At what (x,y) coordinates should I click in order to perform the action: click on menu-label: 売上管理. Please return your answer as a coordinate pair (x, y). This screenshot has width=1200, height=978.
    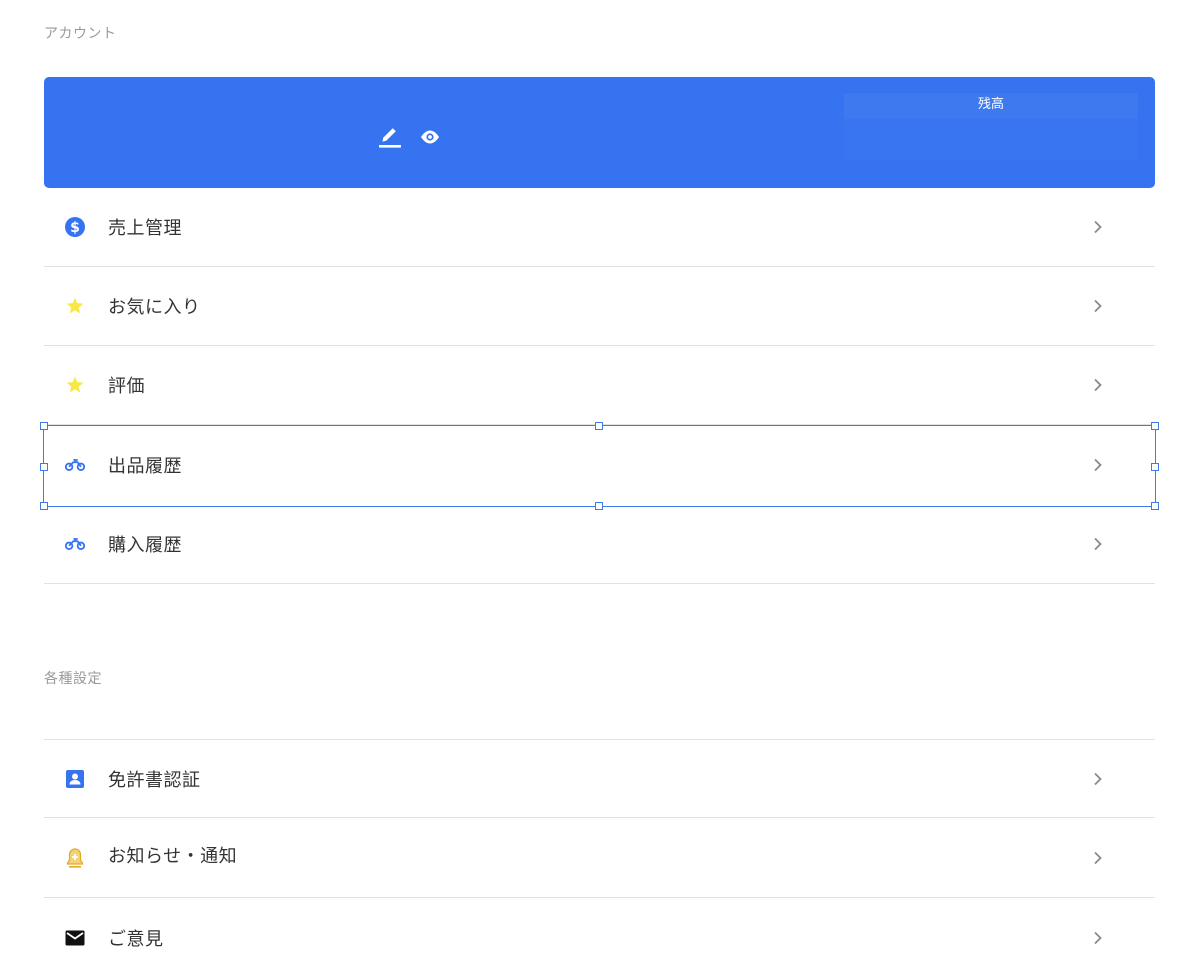
    Looking at the image, I should click on (145, 228).